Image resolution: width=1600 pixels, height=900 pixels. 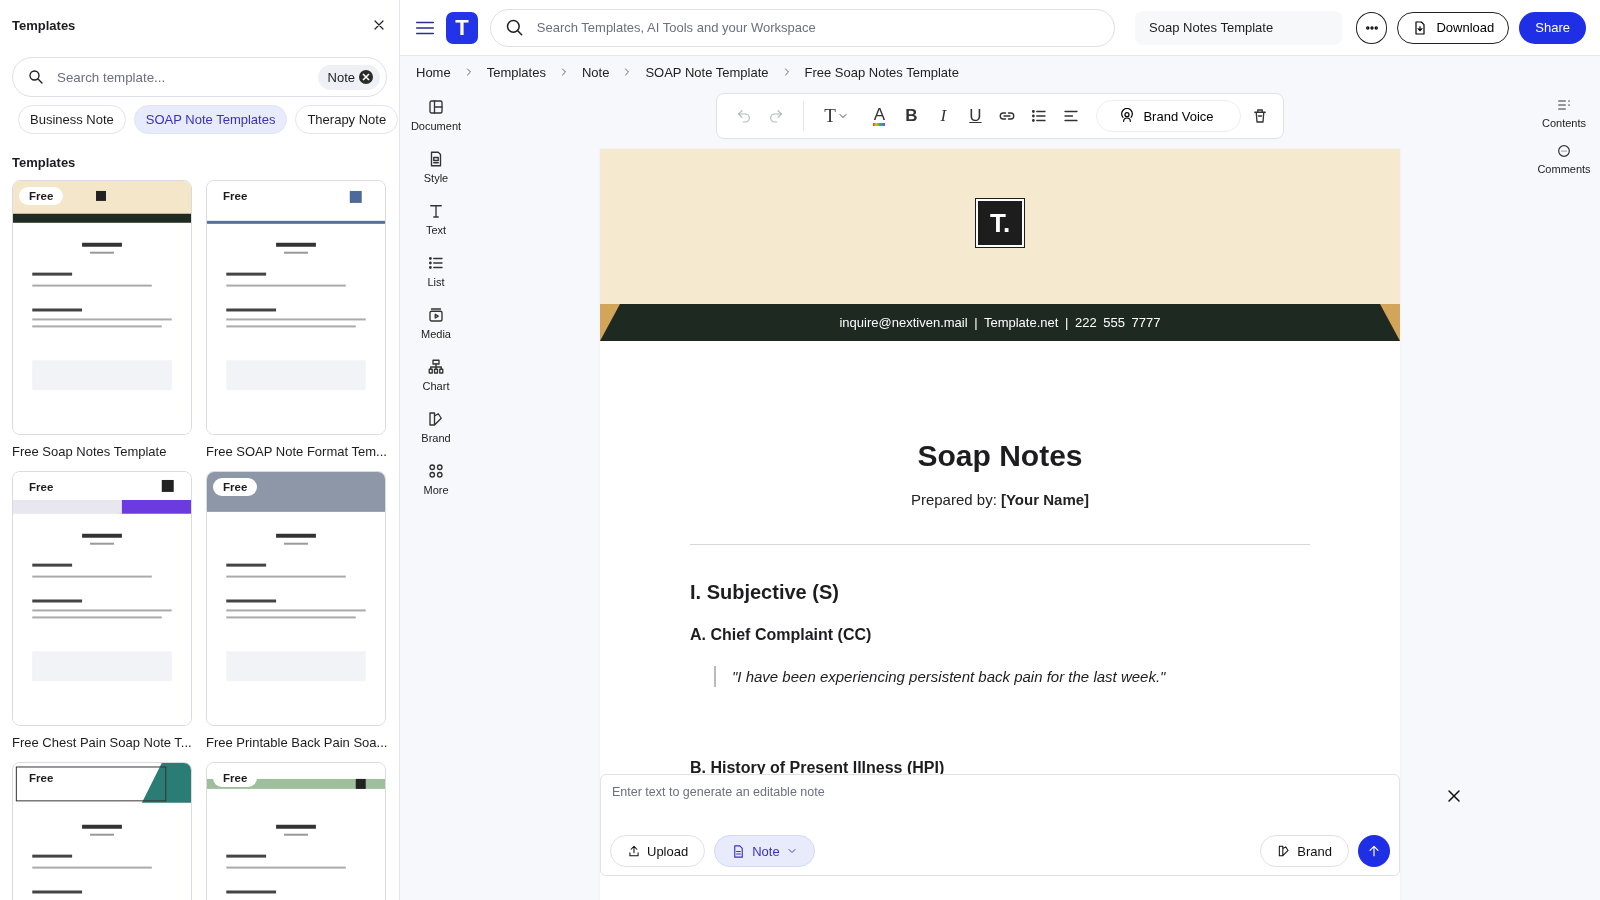 What do you see at coordinates (44, 162) in the screenshot?
I see `section-title: Templates` at bounding box center [44, 162].